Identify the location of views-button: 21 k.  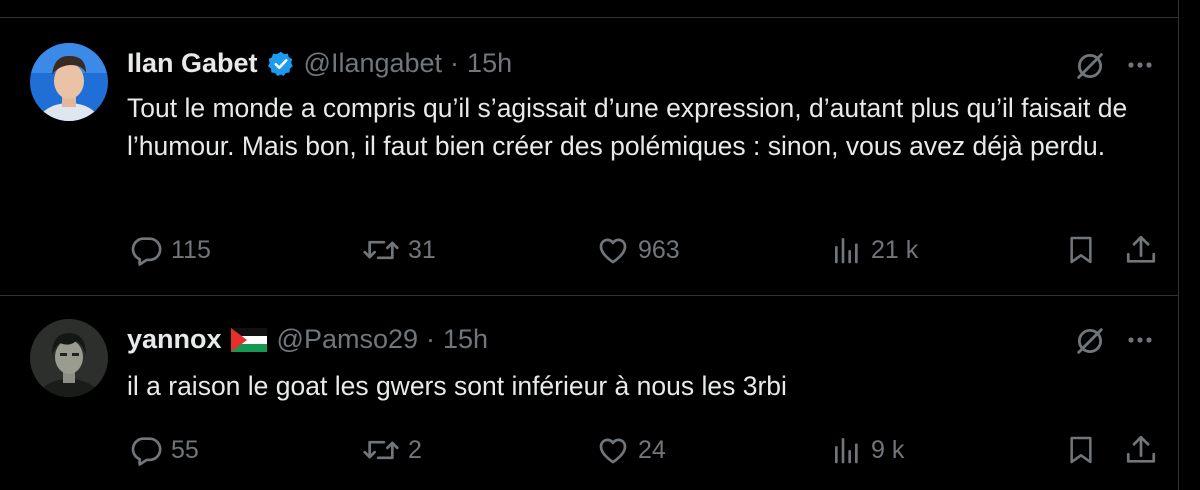
(874, 250).